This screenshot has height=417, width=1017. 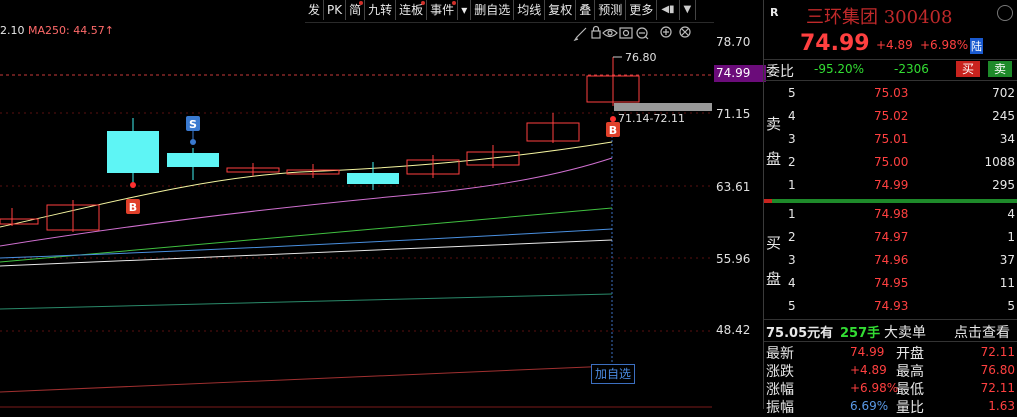 What do you see at coordinates (891, 237) in the screenshot?
I see `bid-price: 74.97` at bounding box center [891, 237].